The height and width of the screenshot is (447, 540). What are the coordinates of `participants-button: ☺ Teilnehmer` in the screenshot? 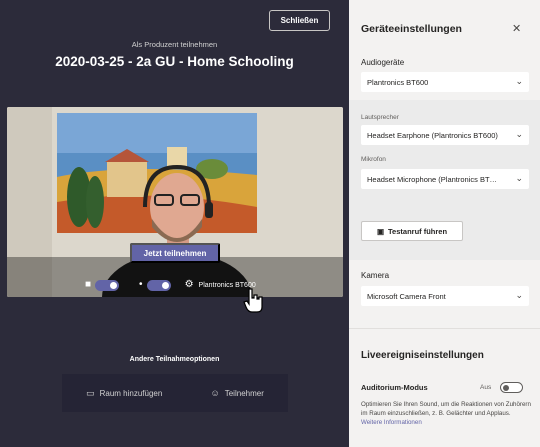 It's located at (237, 393).